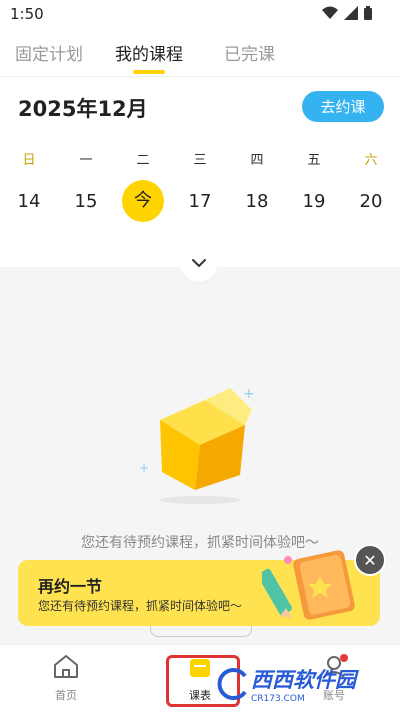 The height and width of the screenshot is (712, 400). Describe the element at coordinates (66, 695) in the screenshot. I see `nav-home-label: 首页` at that location.